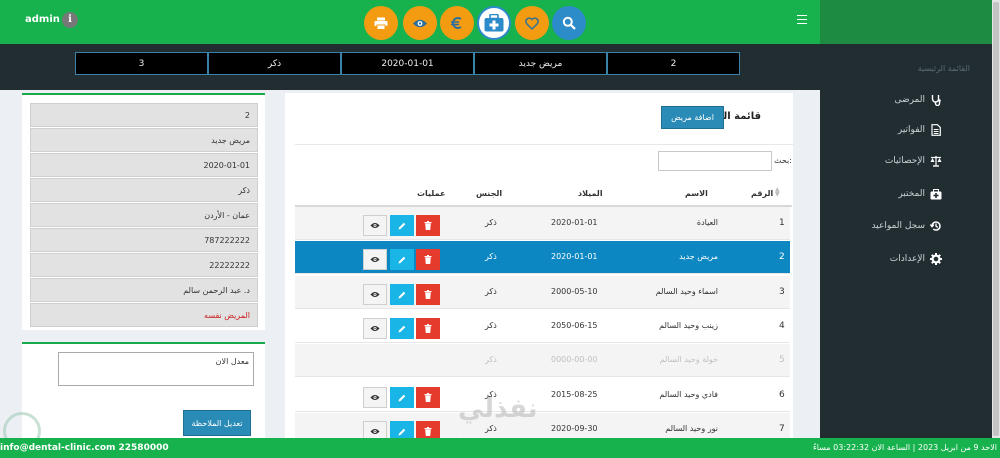 This screenshot has width=1000, height=458. Describe the element at coordinates (911, 130) in the screenshot. I see `sidebar-item-label: الفواتير` at that location.